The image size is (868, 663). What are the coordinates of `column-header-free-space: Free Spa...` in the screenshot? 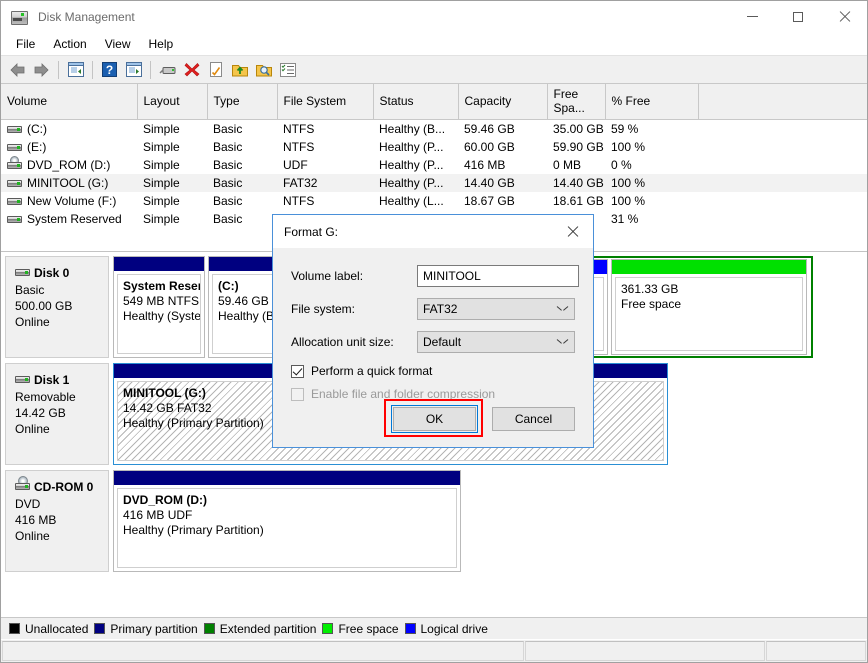 It's located at (576, 102).